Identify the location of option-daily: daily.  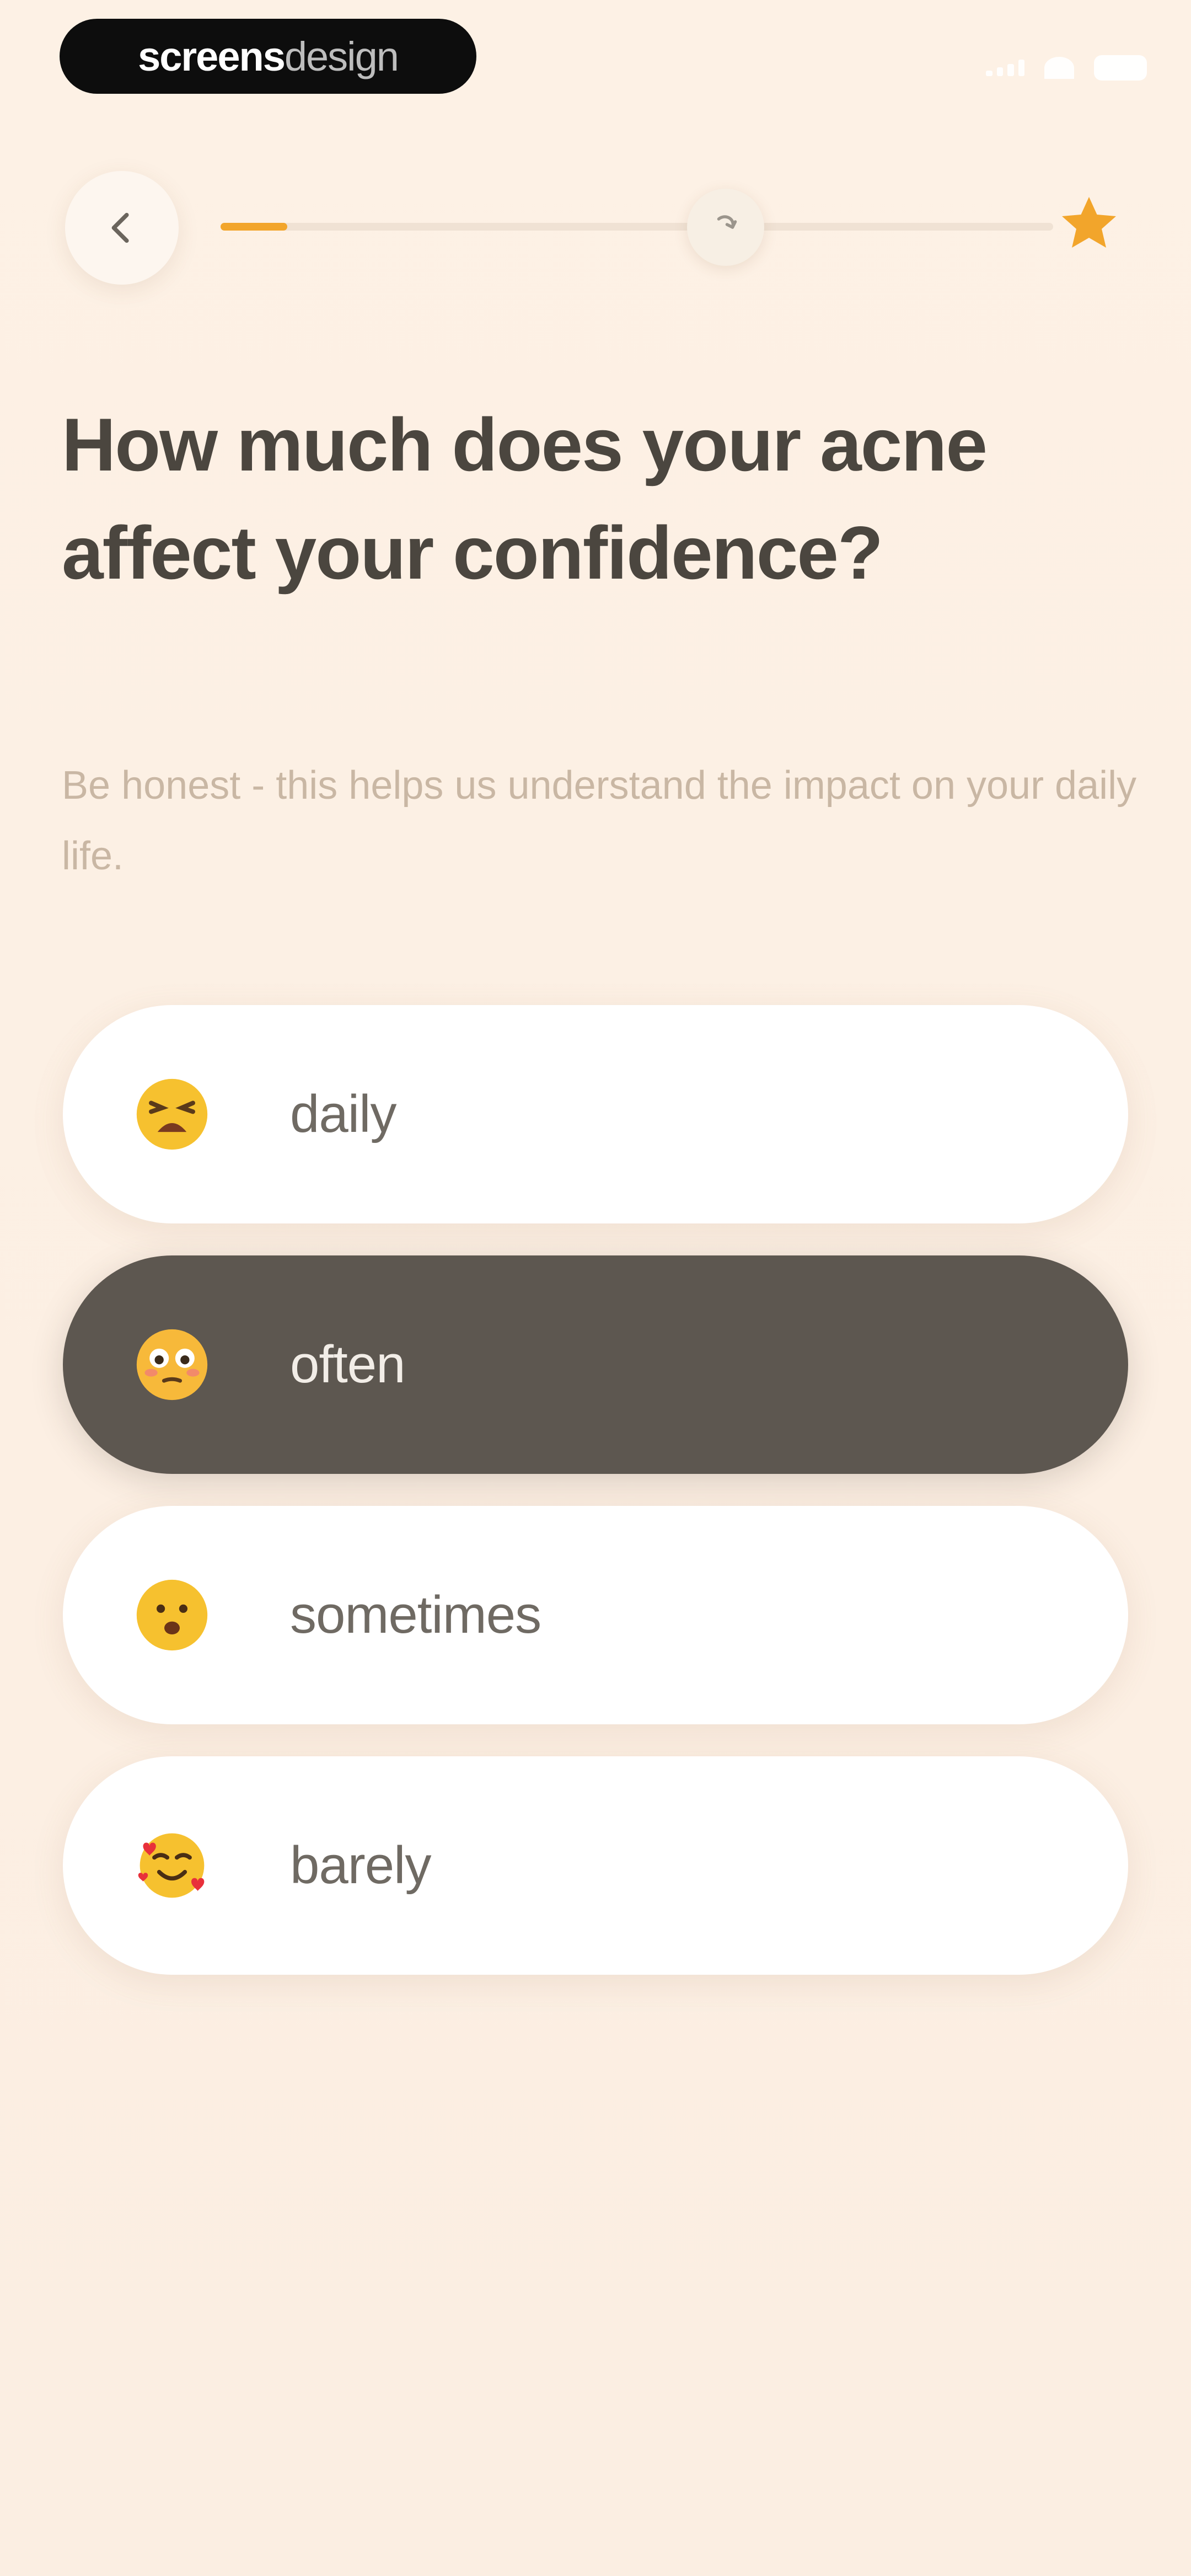
(595, 1114).